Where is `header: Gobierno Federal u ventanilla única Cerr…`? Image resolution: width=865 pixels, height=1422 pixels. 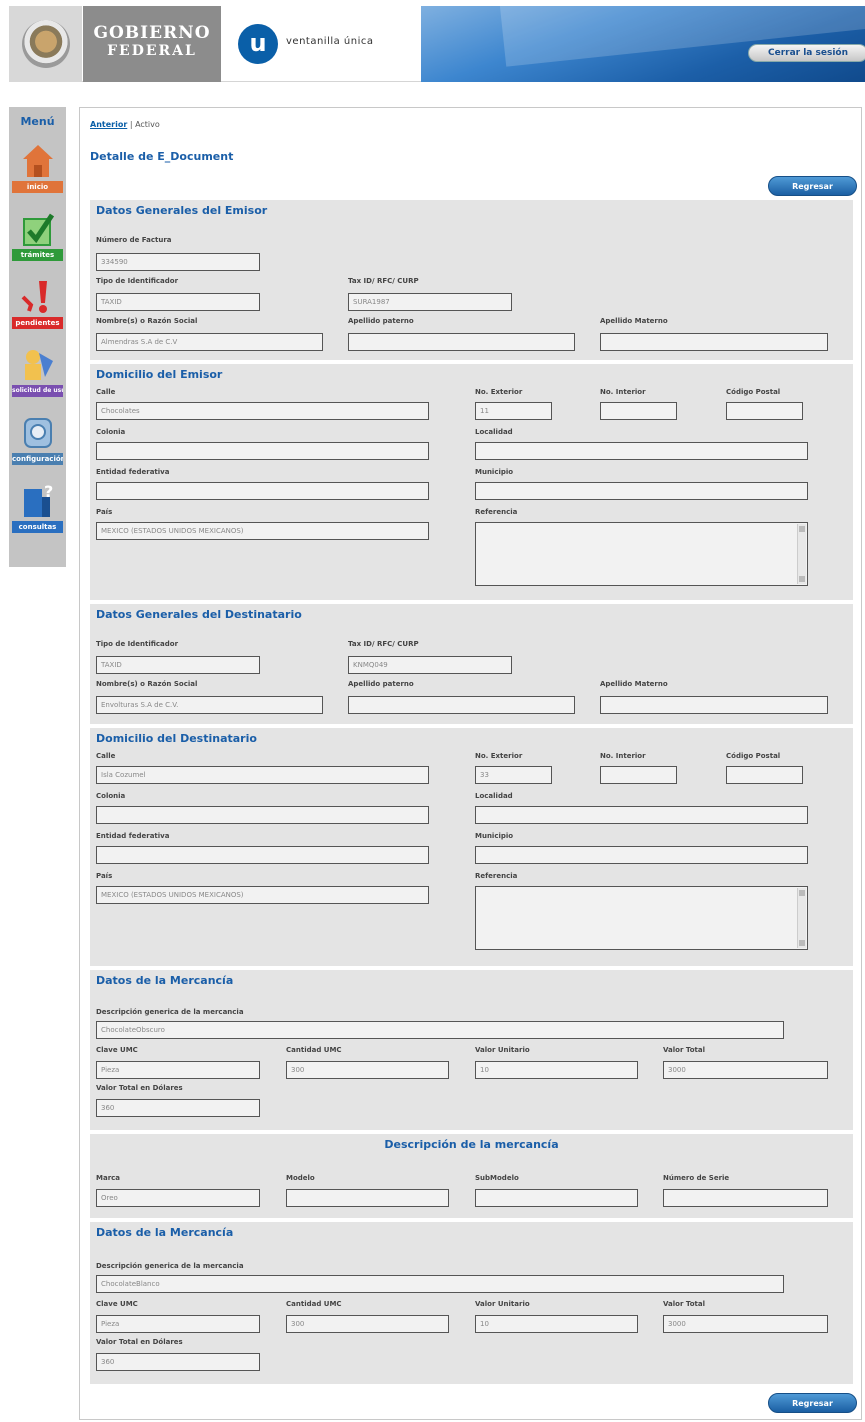
header: Gobierno Federal u ventanilla única Cerr… is located at coordinates (437, 44).